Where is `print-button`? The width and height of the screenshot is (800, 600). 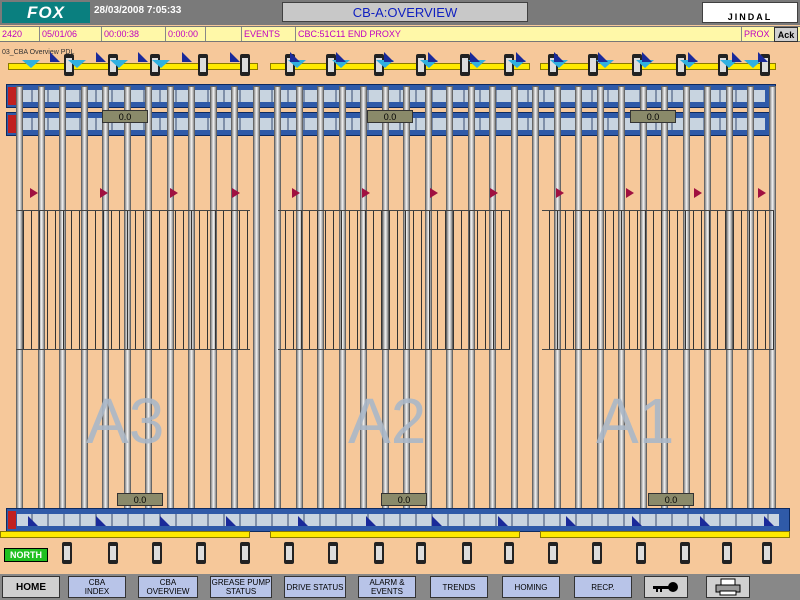 print-button is located at coordinates (728, 587).